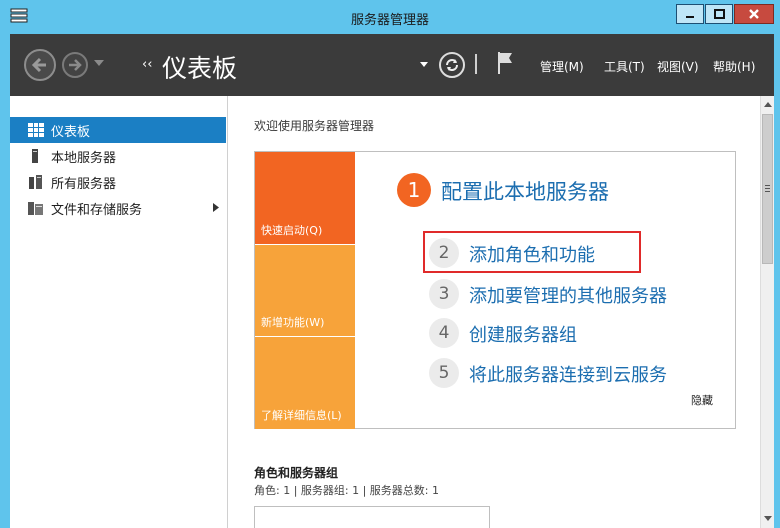  What do you see at coordinates (690, 14) in the screenshot?
I see `minimize-button` at bounding box center [690, 14].